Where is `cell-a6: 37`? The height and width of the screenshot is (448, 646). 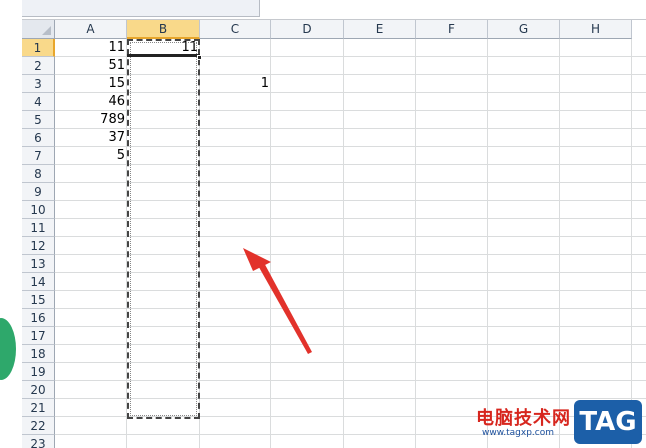
cell-a6: 37 is located at coordinates (91, 138).